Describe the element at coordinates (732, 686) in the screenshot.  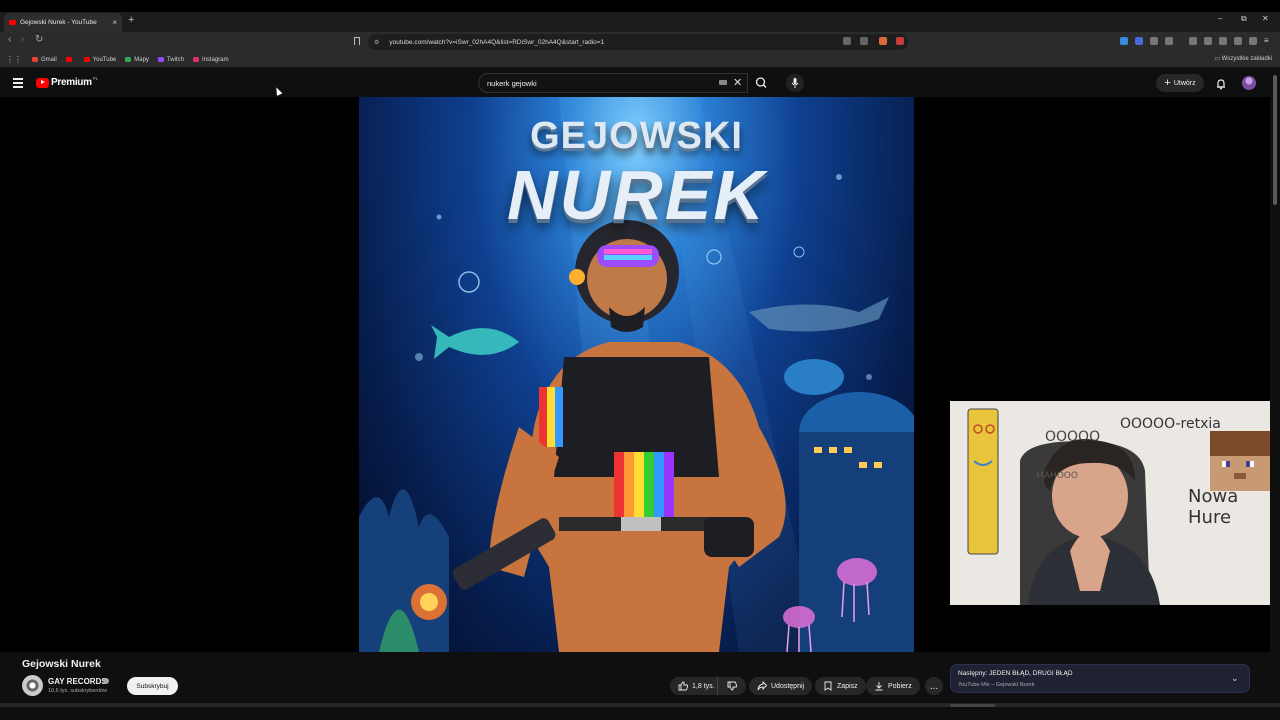
I see `dislike-button` at that location.